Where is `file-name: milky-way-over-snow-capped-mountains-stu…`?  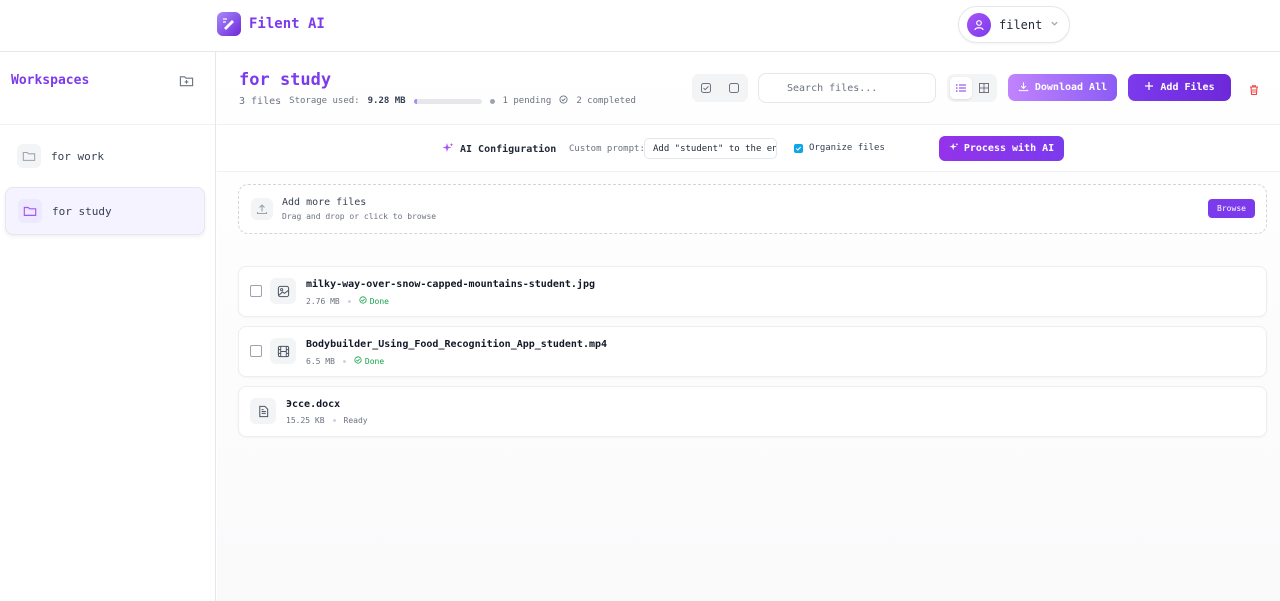 file-name: milky-way-over-snow-capped-mountains-stu… is located at coordinates (450, 284).